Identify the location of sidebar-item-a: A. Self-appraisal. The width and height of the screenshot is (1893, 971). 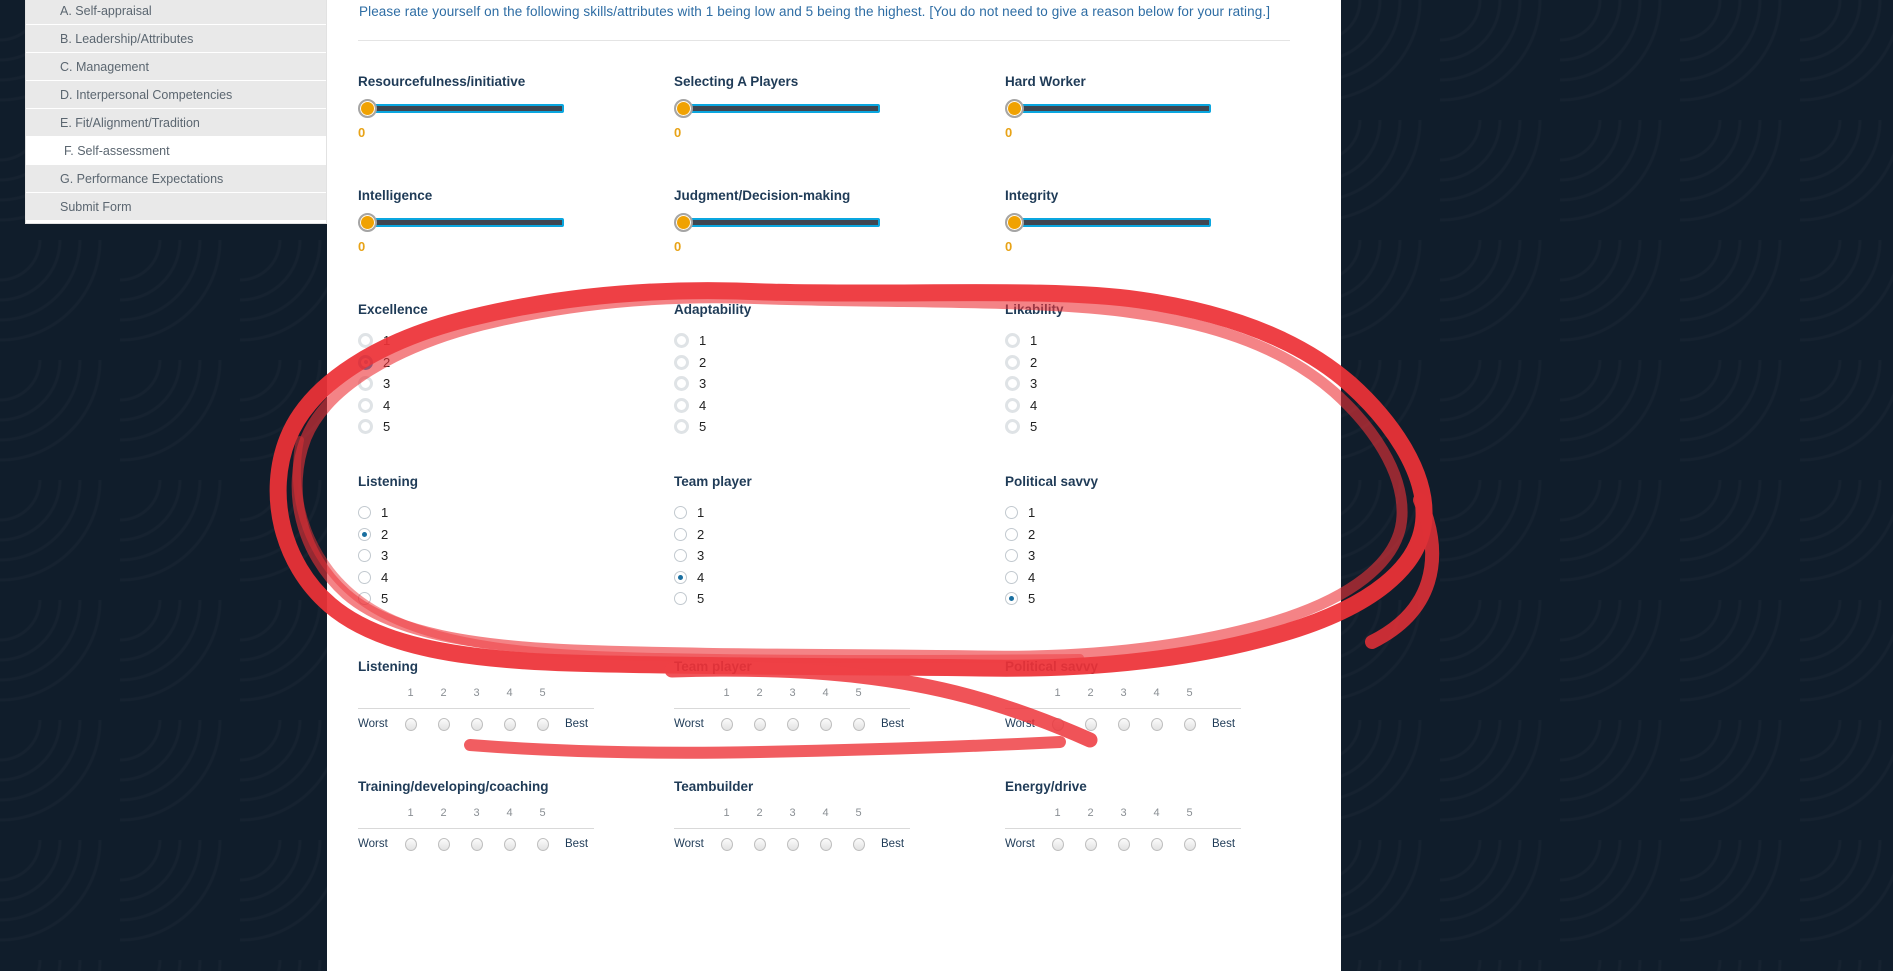
(176, 12).